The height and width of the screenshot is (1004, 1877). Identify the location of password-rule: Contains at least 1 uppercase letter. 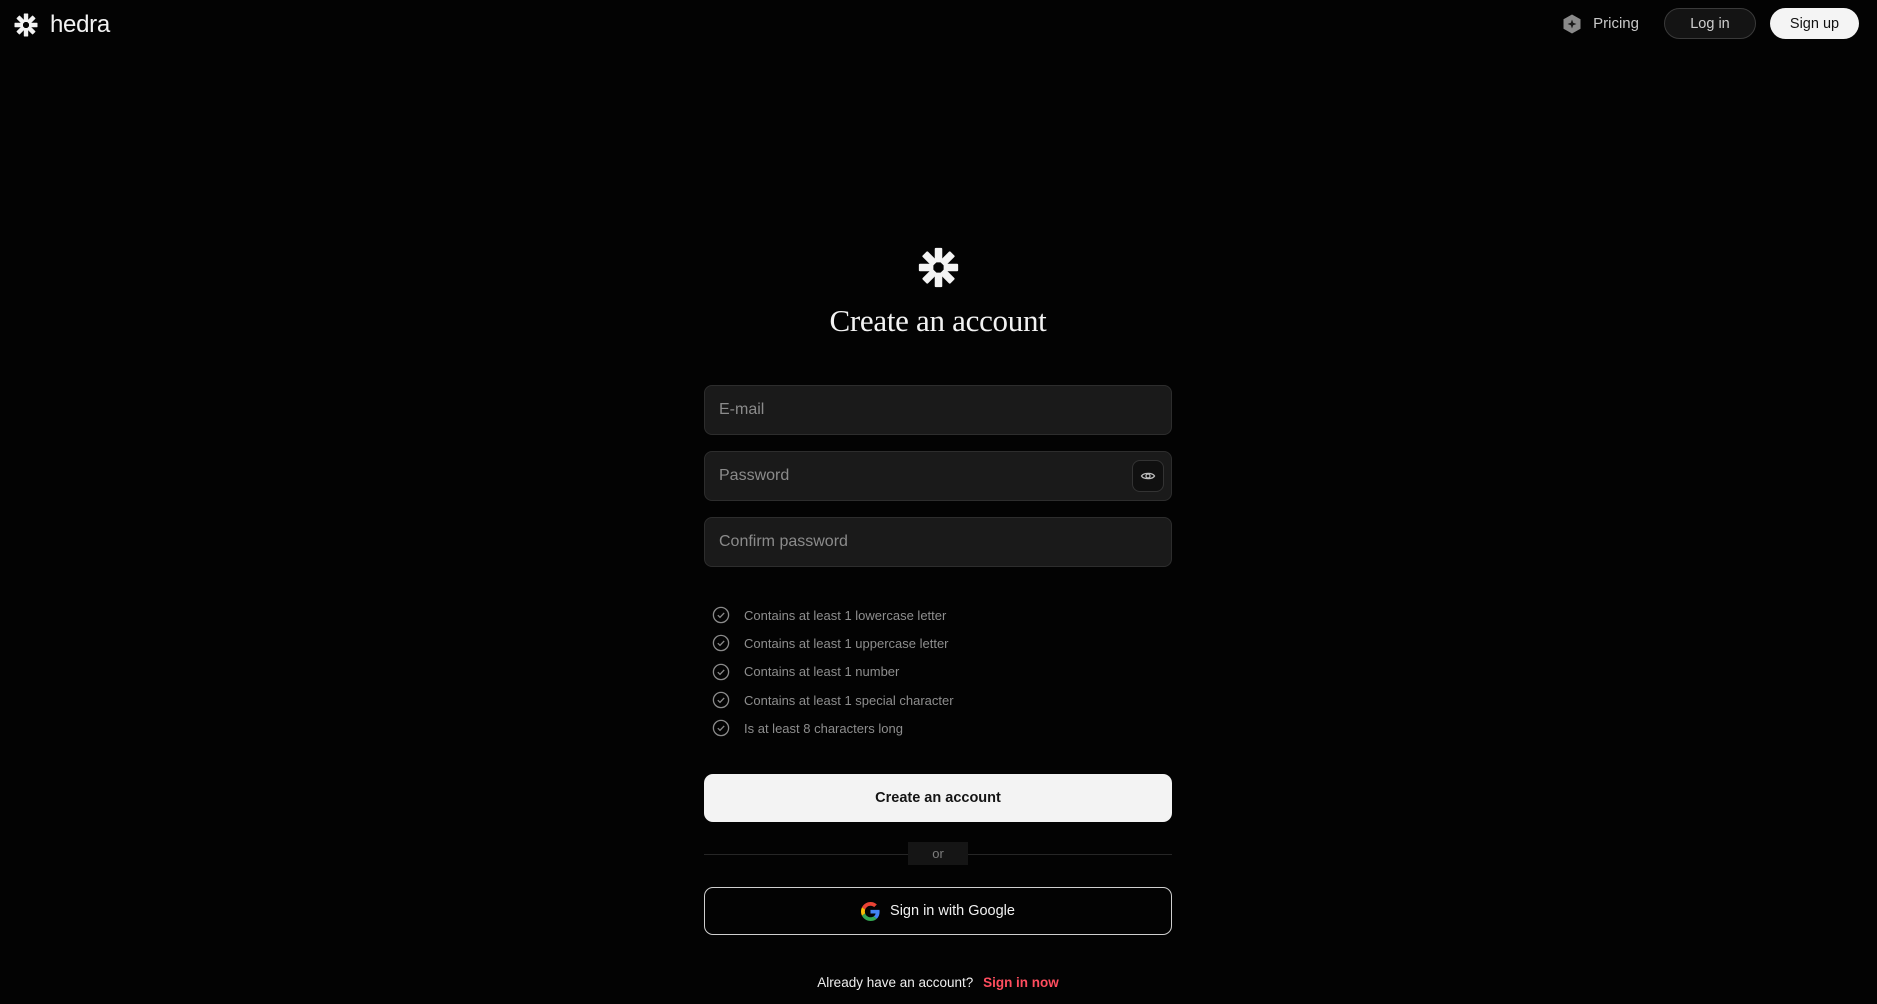
(942, 643).